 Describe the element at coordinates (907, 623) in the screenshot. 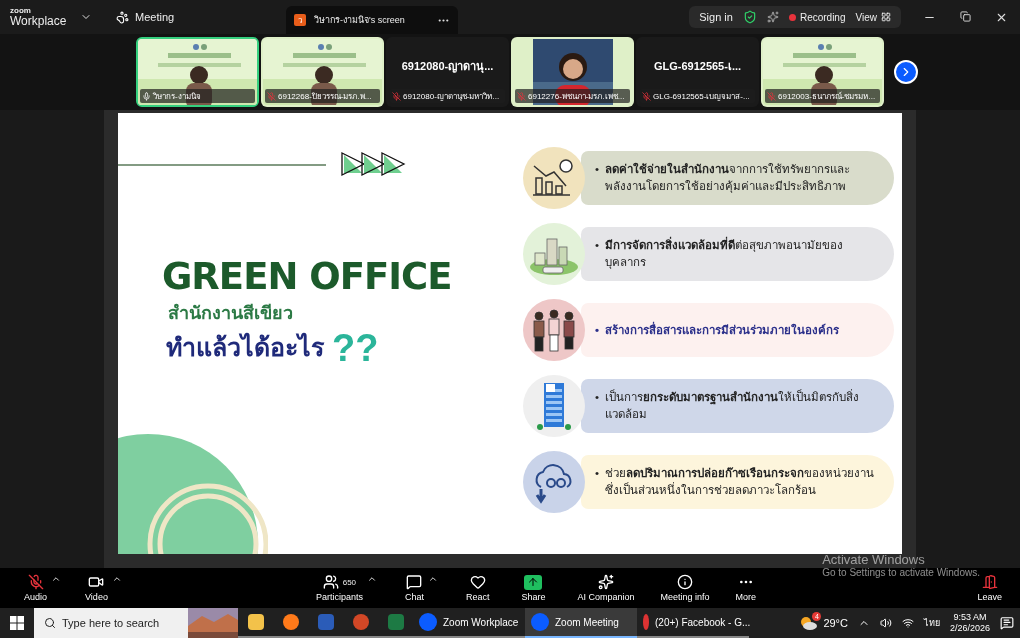

I see `wifi-icon` at that location.